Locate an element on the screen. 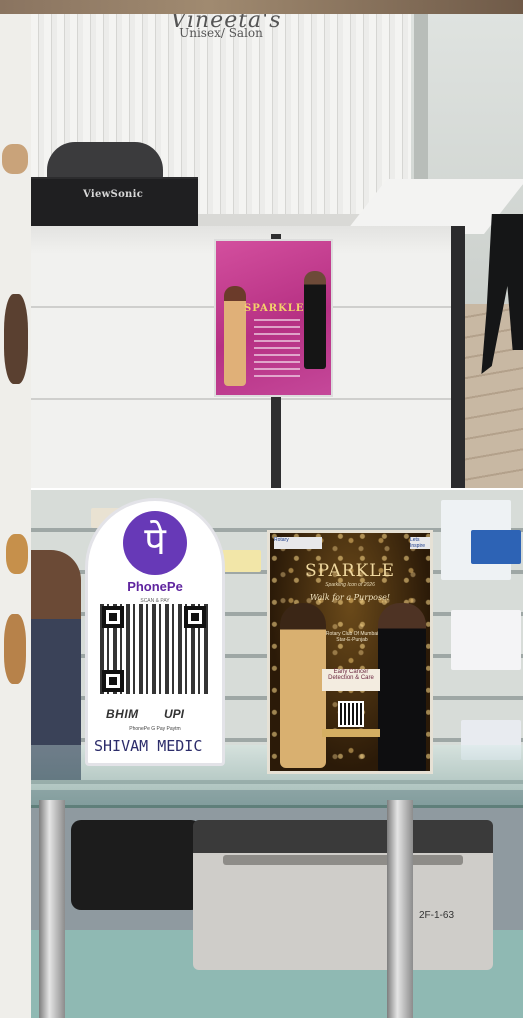 The height and width of the screenshot is (1018, 523). event-date-strip is located at coordinates (351, 733).